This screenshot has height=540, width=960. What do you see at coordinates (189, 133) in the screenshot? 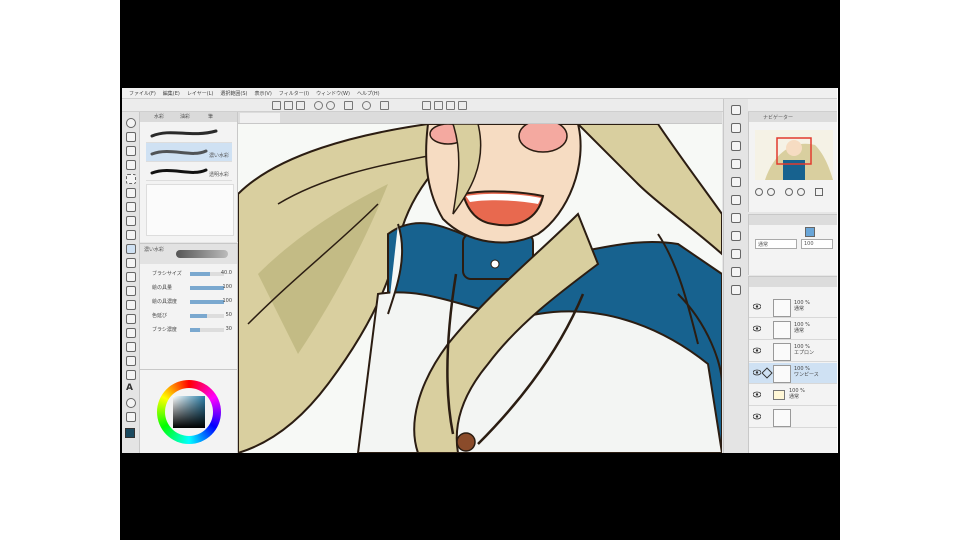
I see `brush-item` at bounding box center [189, 133].